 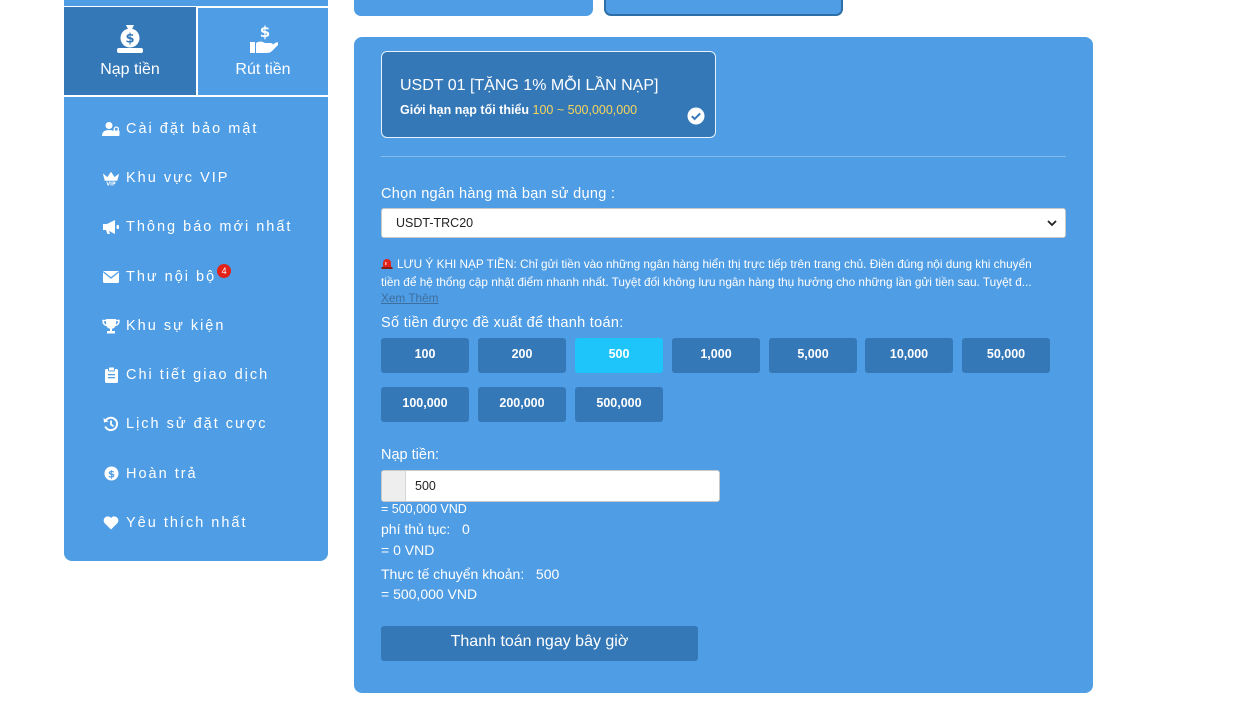 What do you see at coordinates (429, 594) in the screenshot?
I see `actual-transfer-vnd-text: = 500,000 VND` at bounding box center [429, 594].